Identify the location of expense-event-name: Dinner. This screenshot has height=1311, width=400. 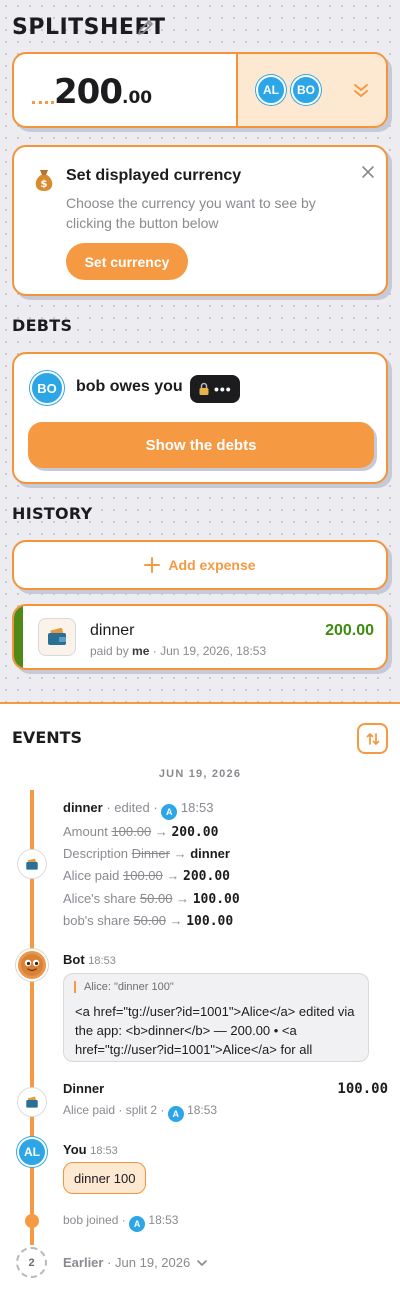
(84, 1088).